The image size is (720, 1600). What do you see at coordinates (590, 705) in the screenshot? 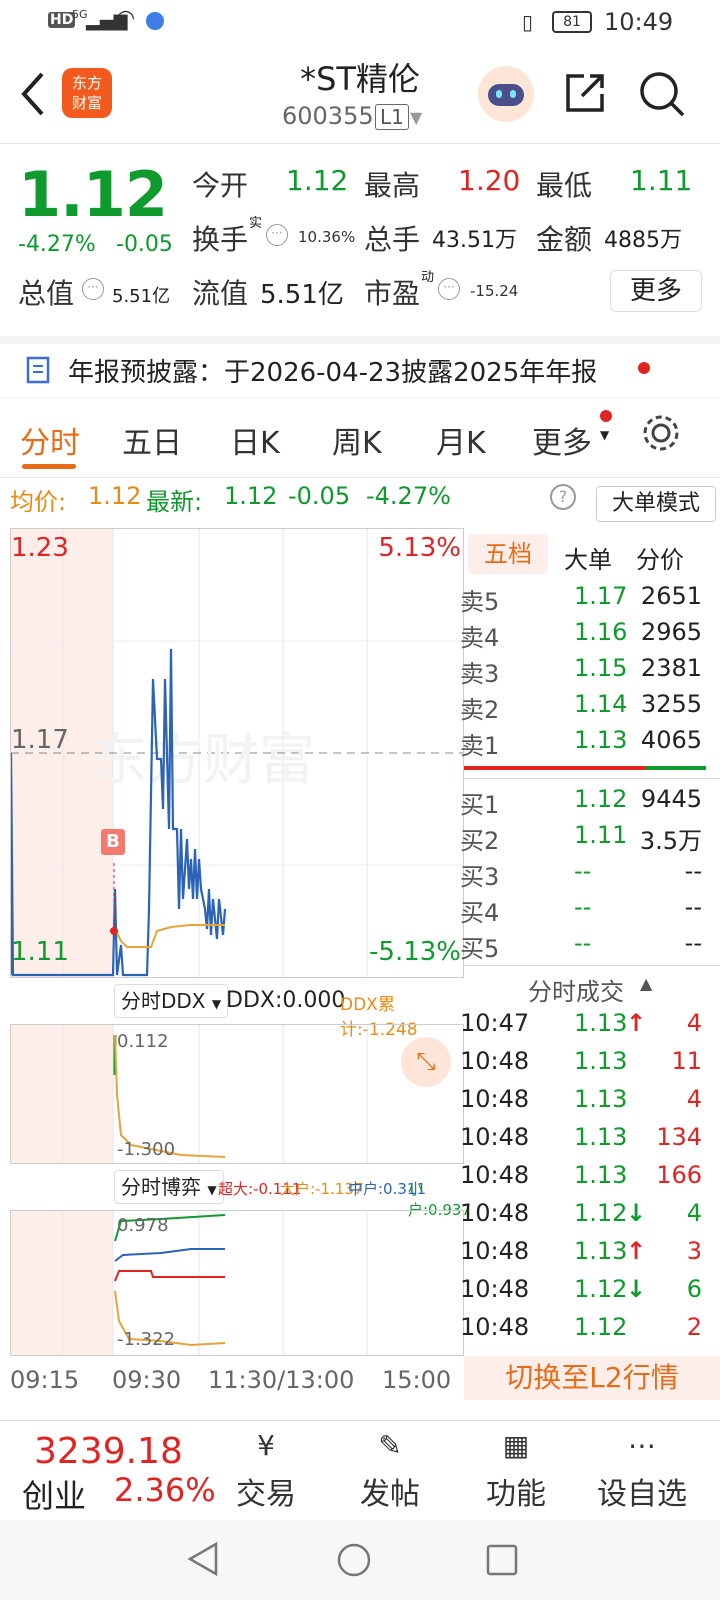
I see `sell-level-row: 卖2 1.14 3255` at bounding box center [590, 705].